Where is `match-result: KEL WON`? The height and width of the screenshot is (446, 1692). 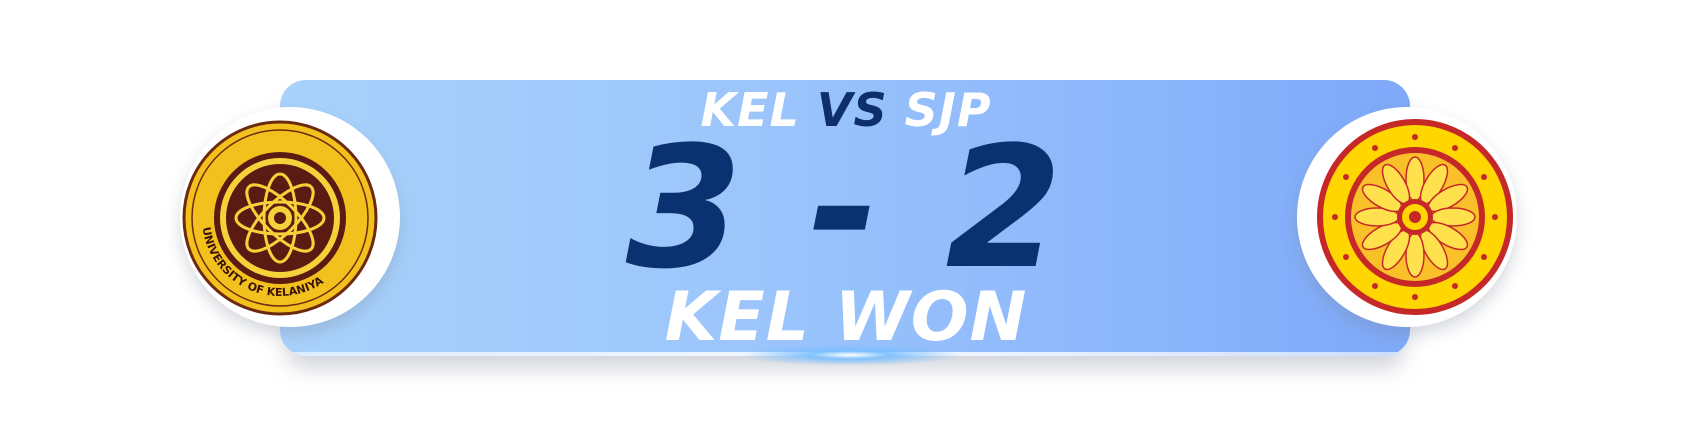
match-result: KEL WON is located at coordinates (846, 317).